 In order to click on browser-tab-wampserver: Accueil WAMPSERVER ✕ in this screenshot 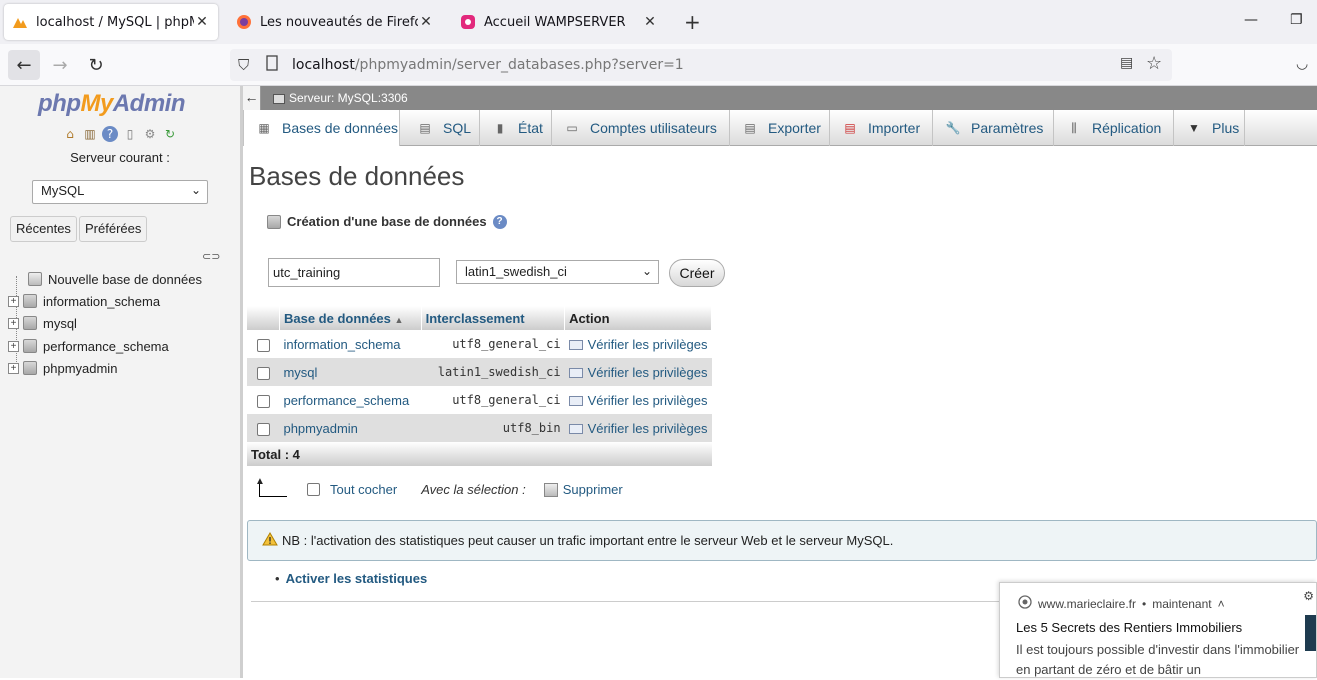, I will do `click(559, 22)`.